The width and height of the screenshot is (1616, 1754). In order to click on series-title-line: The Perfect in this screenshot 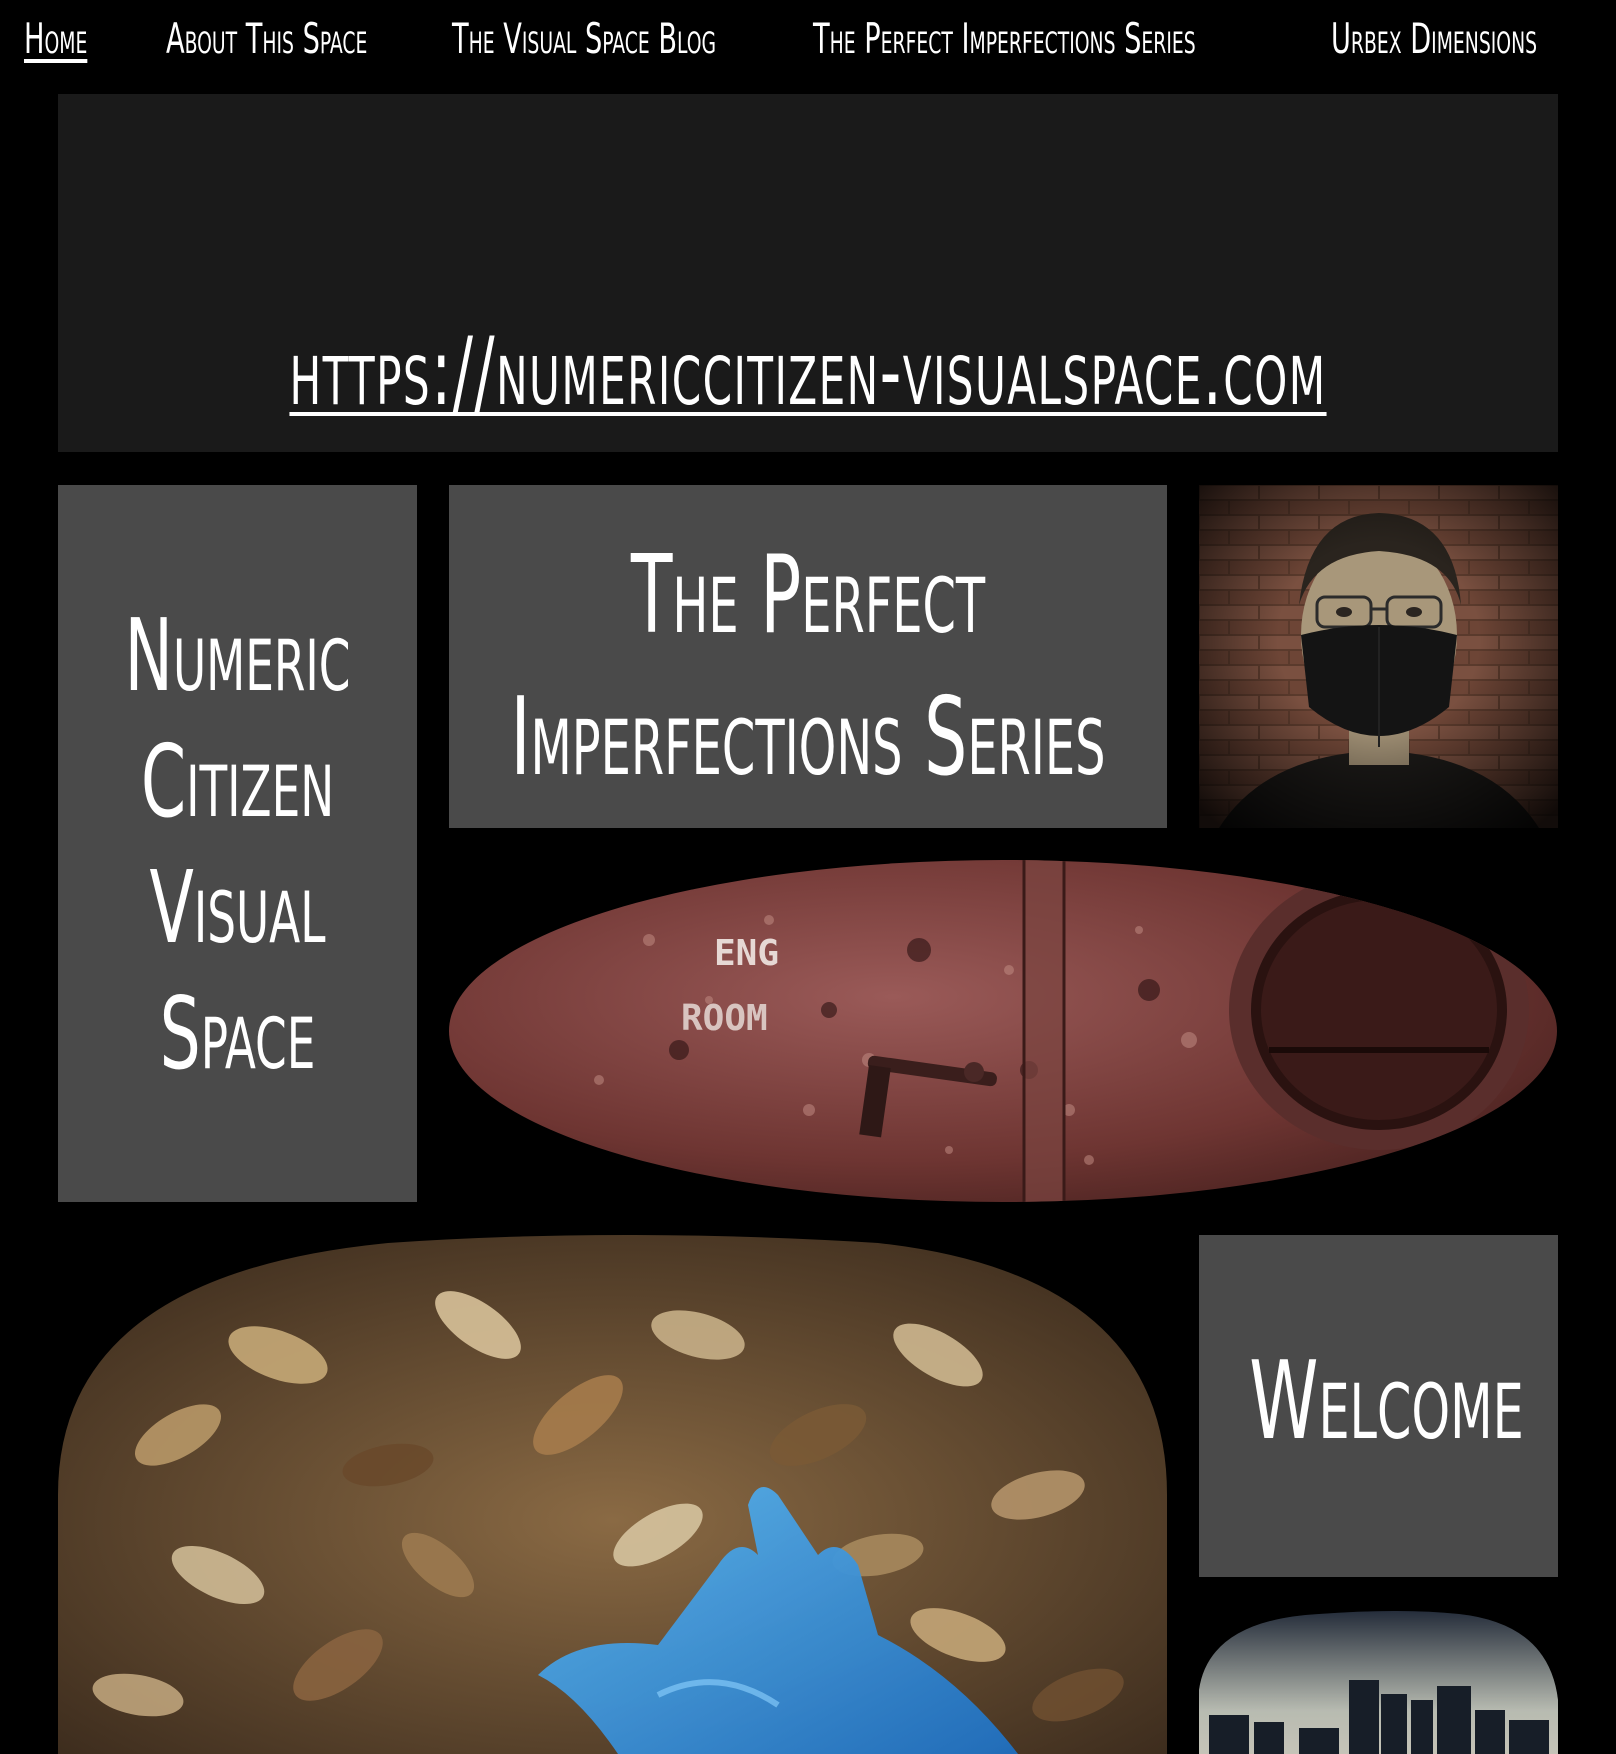, I will do `click(808, 595)`.